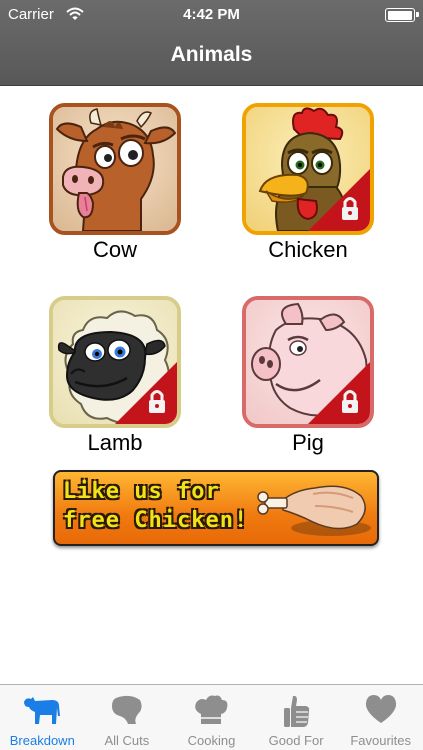  I want to click on tab-cooking: Cooking, so click(211, 717).